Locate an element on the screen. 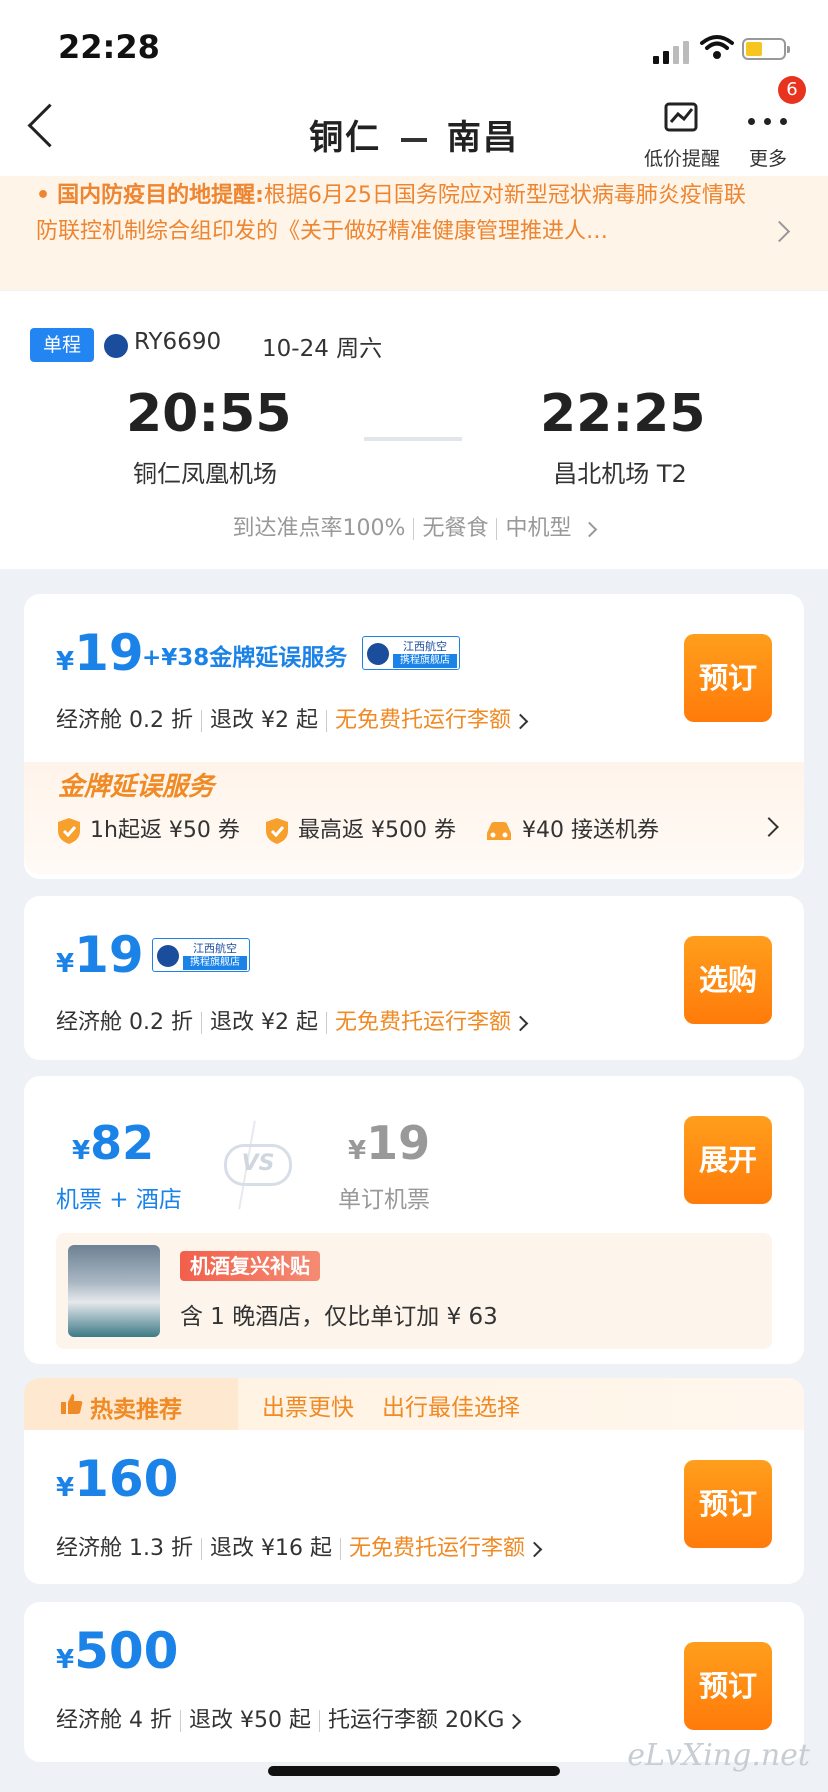  low-price-alert-label: 低价提醒 is located at coordinates (682, 157).